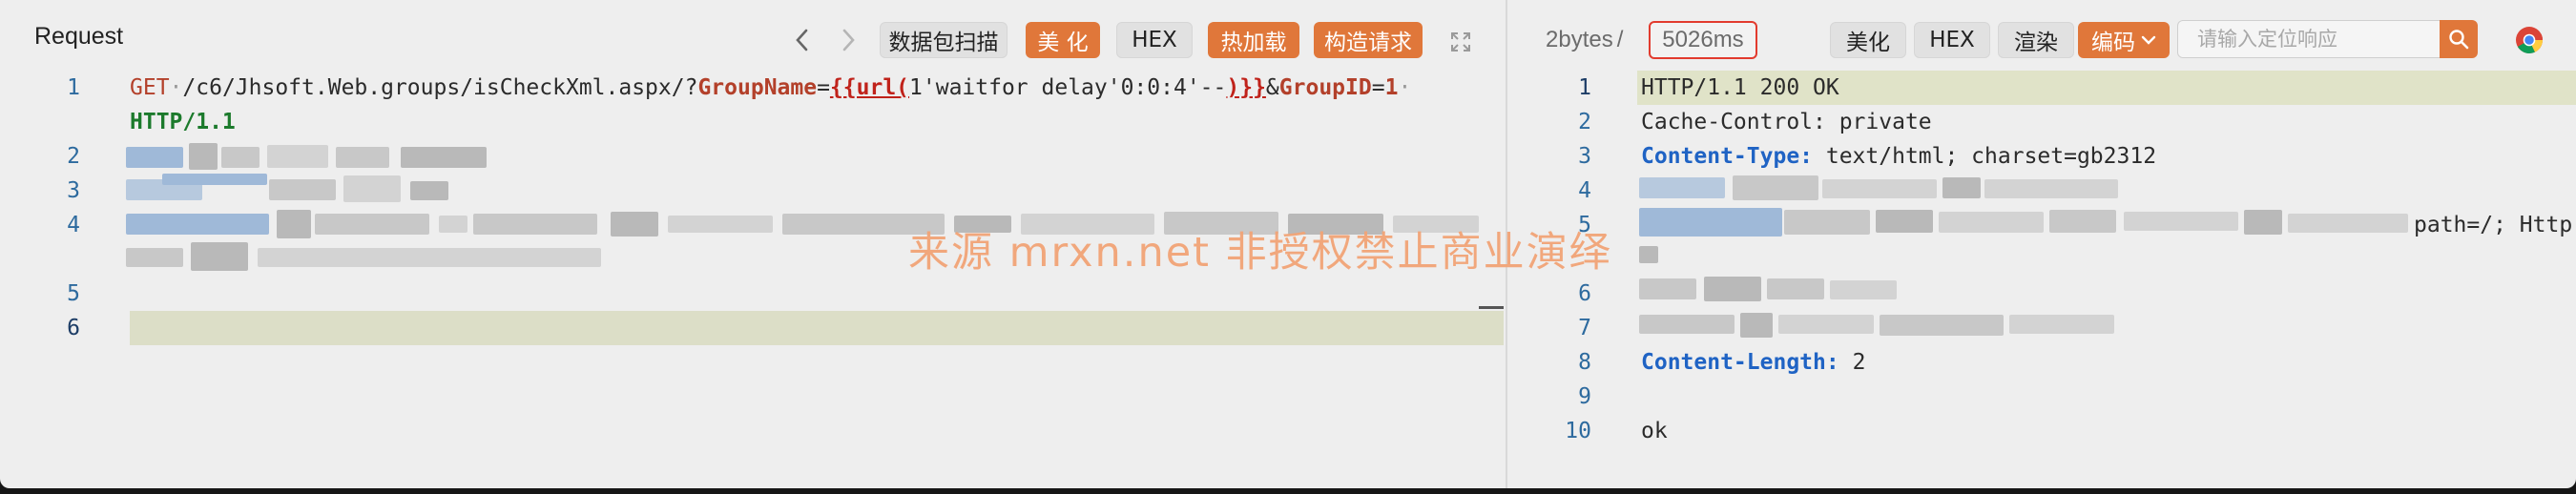 The image size is (2576, 494). I want to click on chrome-icon, so click(2529, 40).